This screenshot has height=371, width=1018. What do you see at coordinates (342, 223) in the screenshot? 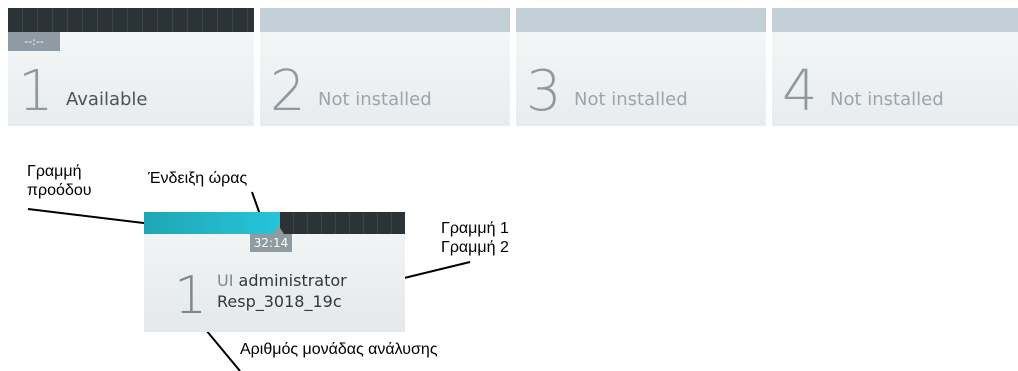
I see `progress-remaining` at bounding box center [342, 223].